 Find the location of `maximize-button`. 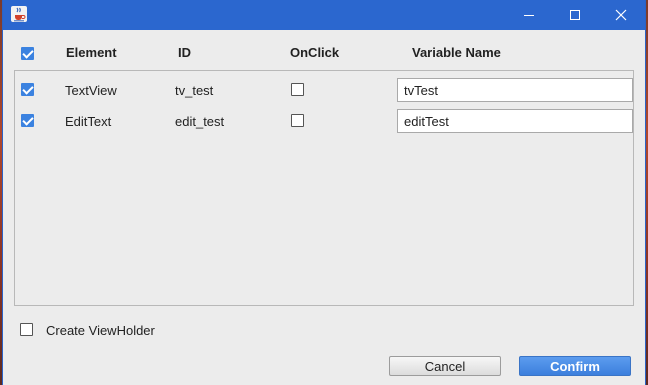

maximize-button is located at coordinates (575, 15).